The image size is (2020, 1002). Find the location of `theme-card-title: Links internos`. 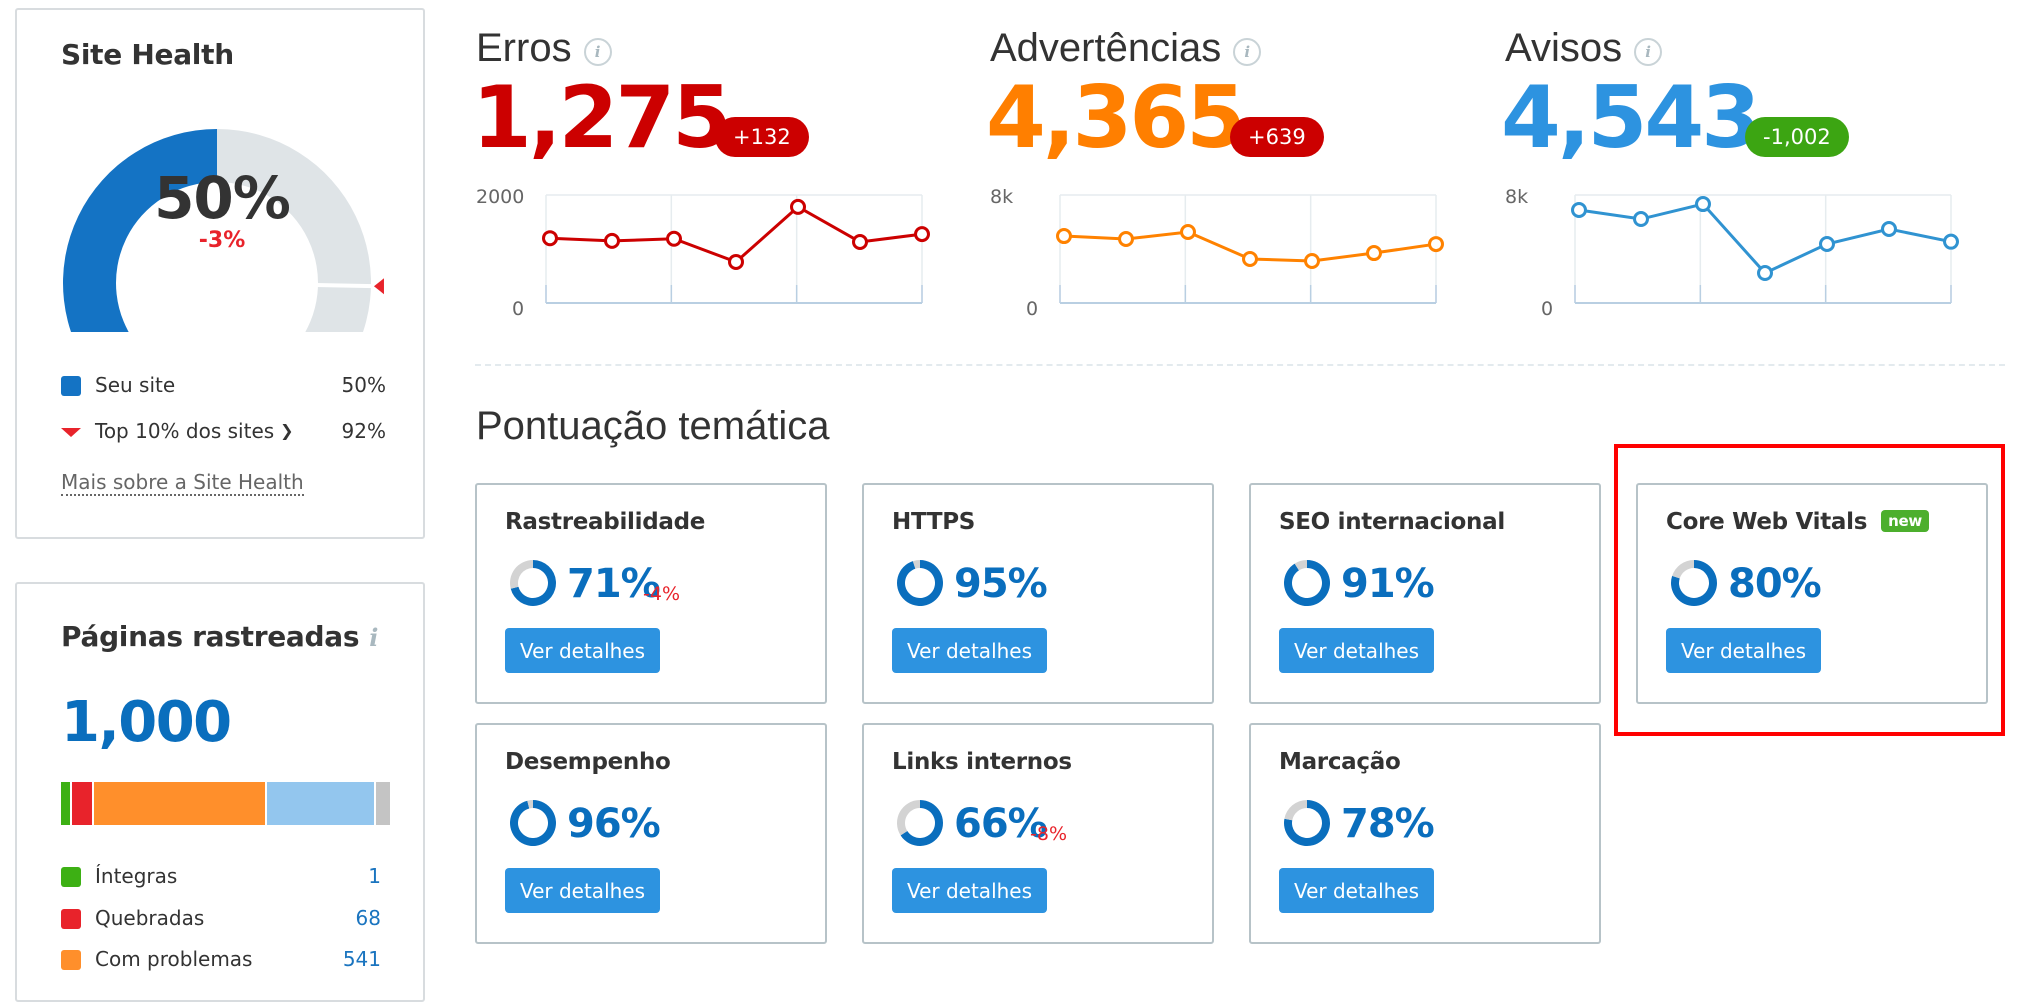

theme-card-title: Links internos is located at coordinates (982, 762).